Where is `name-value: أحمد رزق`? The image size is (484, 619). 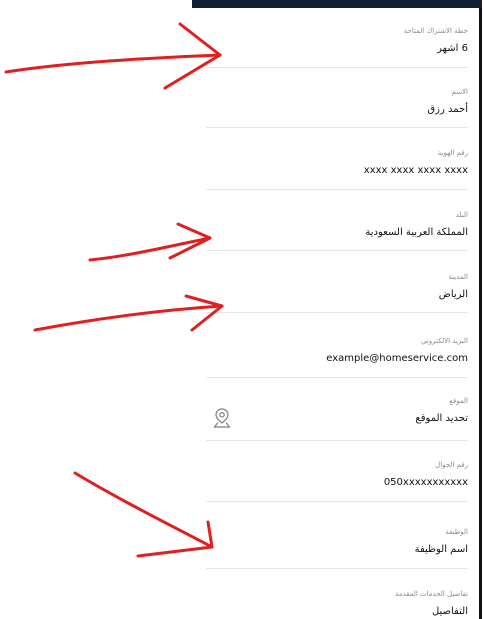 name-value: أحمد رزق is located at coordinates (447, 109).